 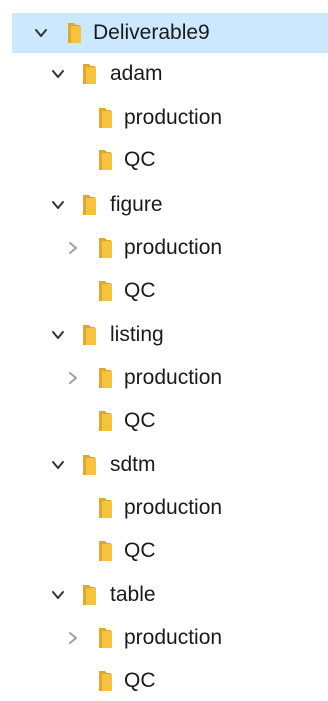 What do you see at coordinates (136, 204) in the screenshot?
I see `tree-node-label: figure` at bounding box center [136, 204].